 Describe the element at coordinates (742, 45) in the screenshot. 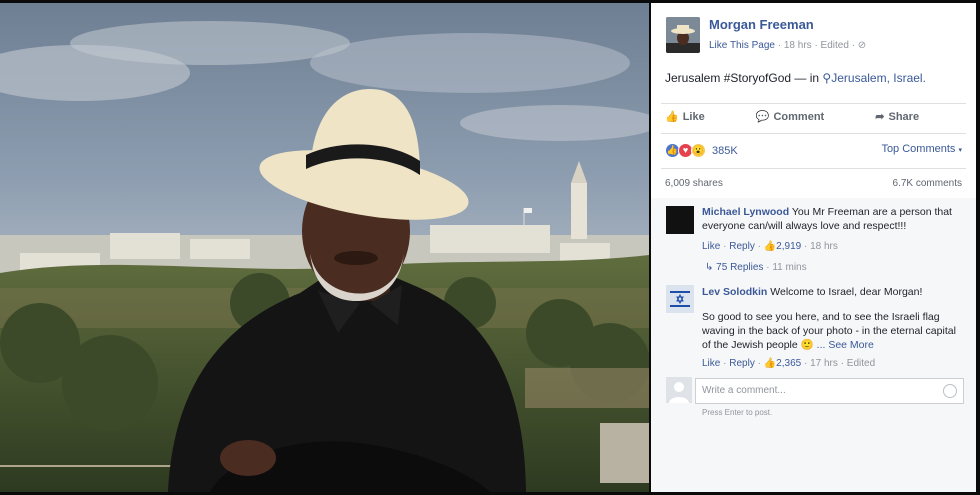

I see `like-page-link: Like This Page` at that location.